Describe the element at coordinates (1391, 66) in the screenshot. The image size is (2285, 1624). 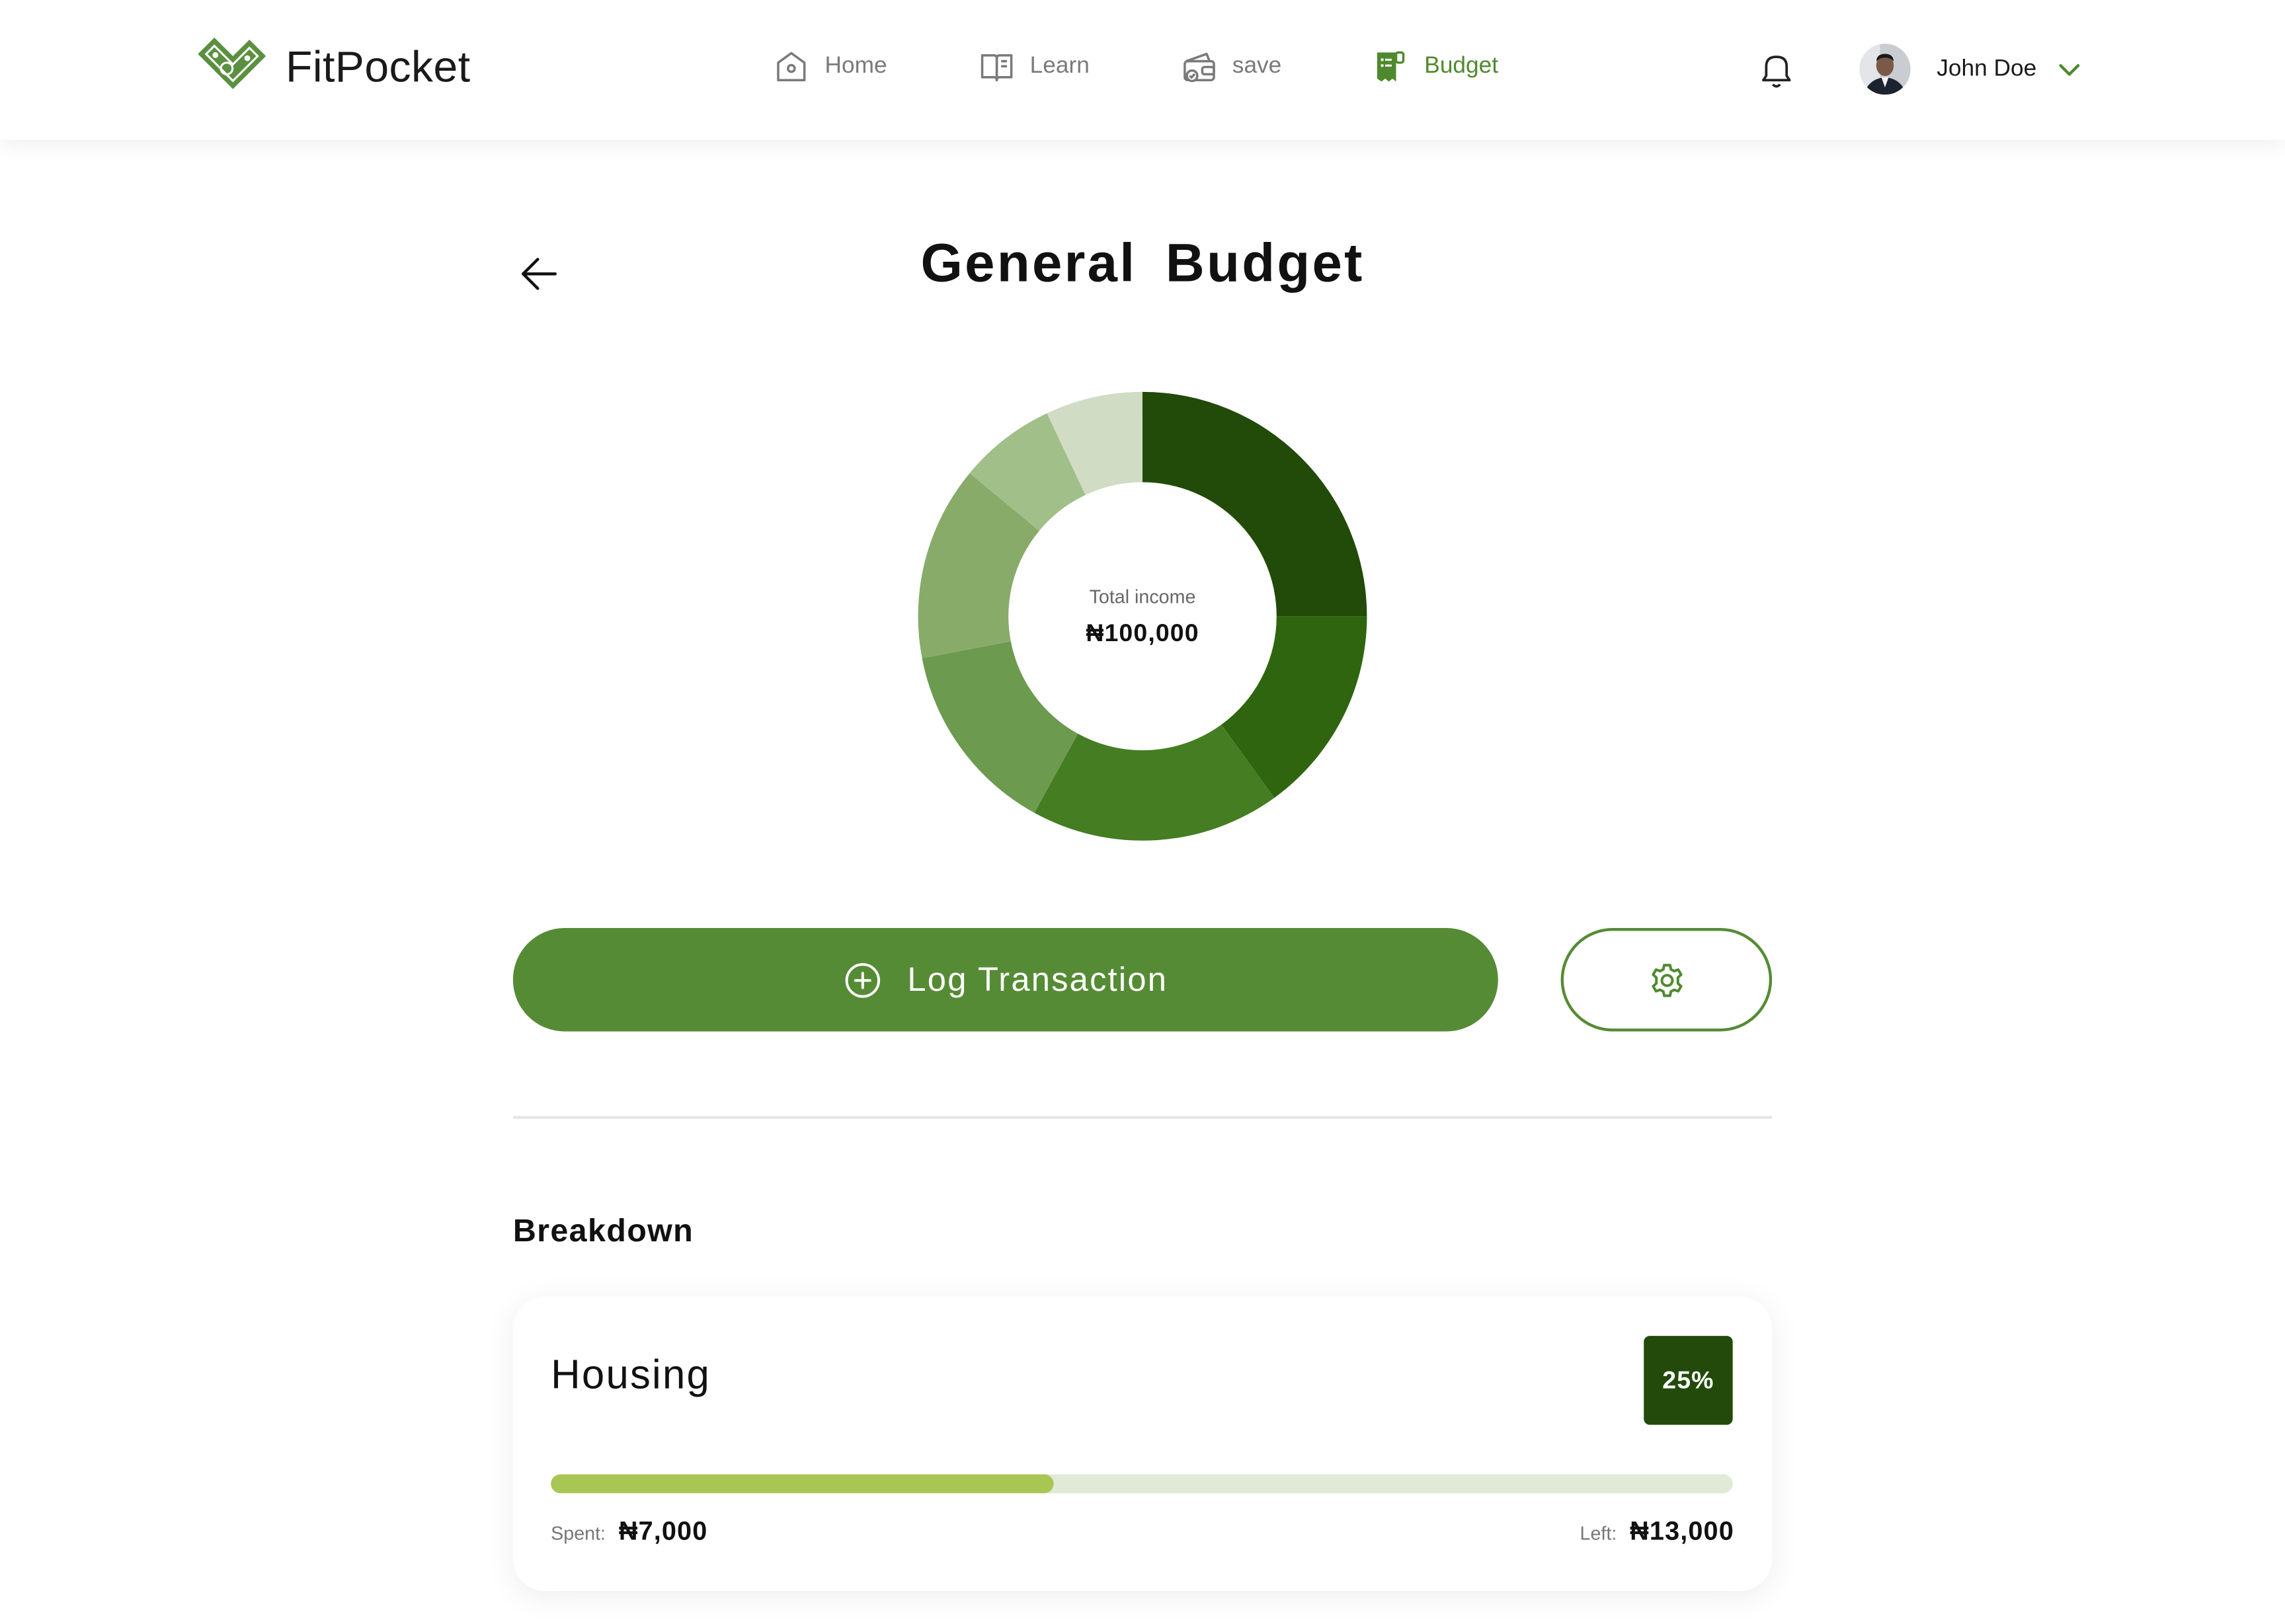
I see `receipt-icon` at that location.